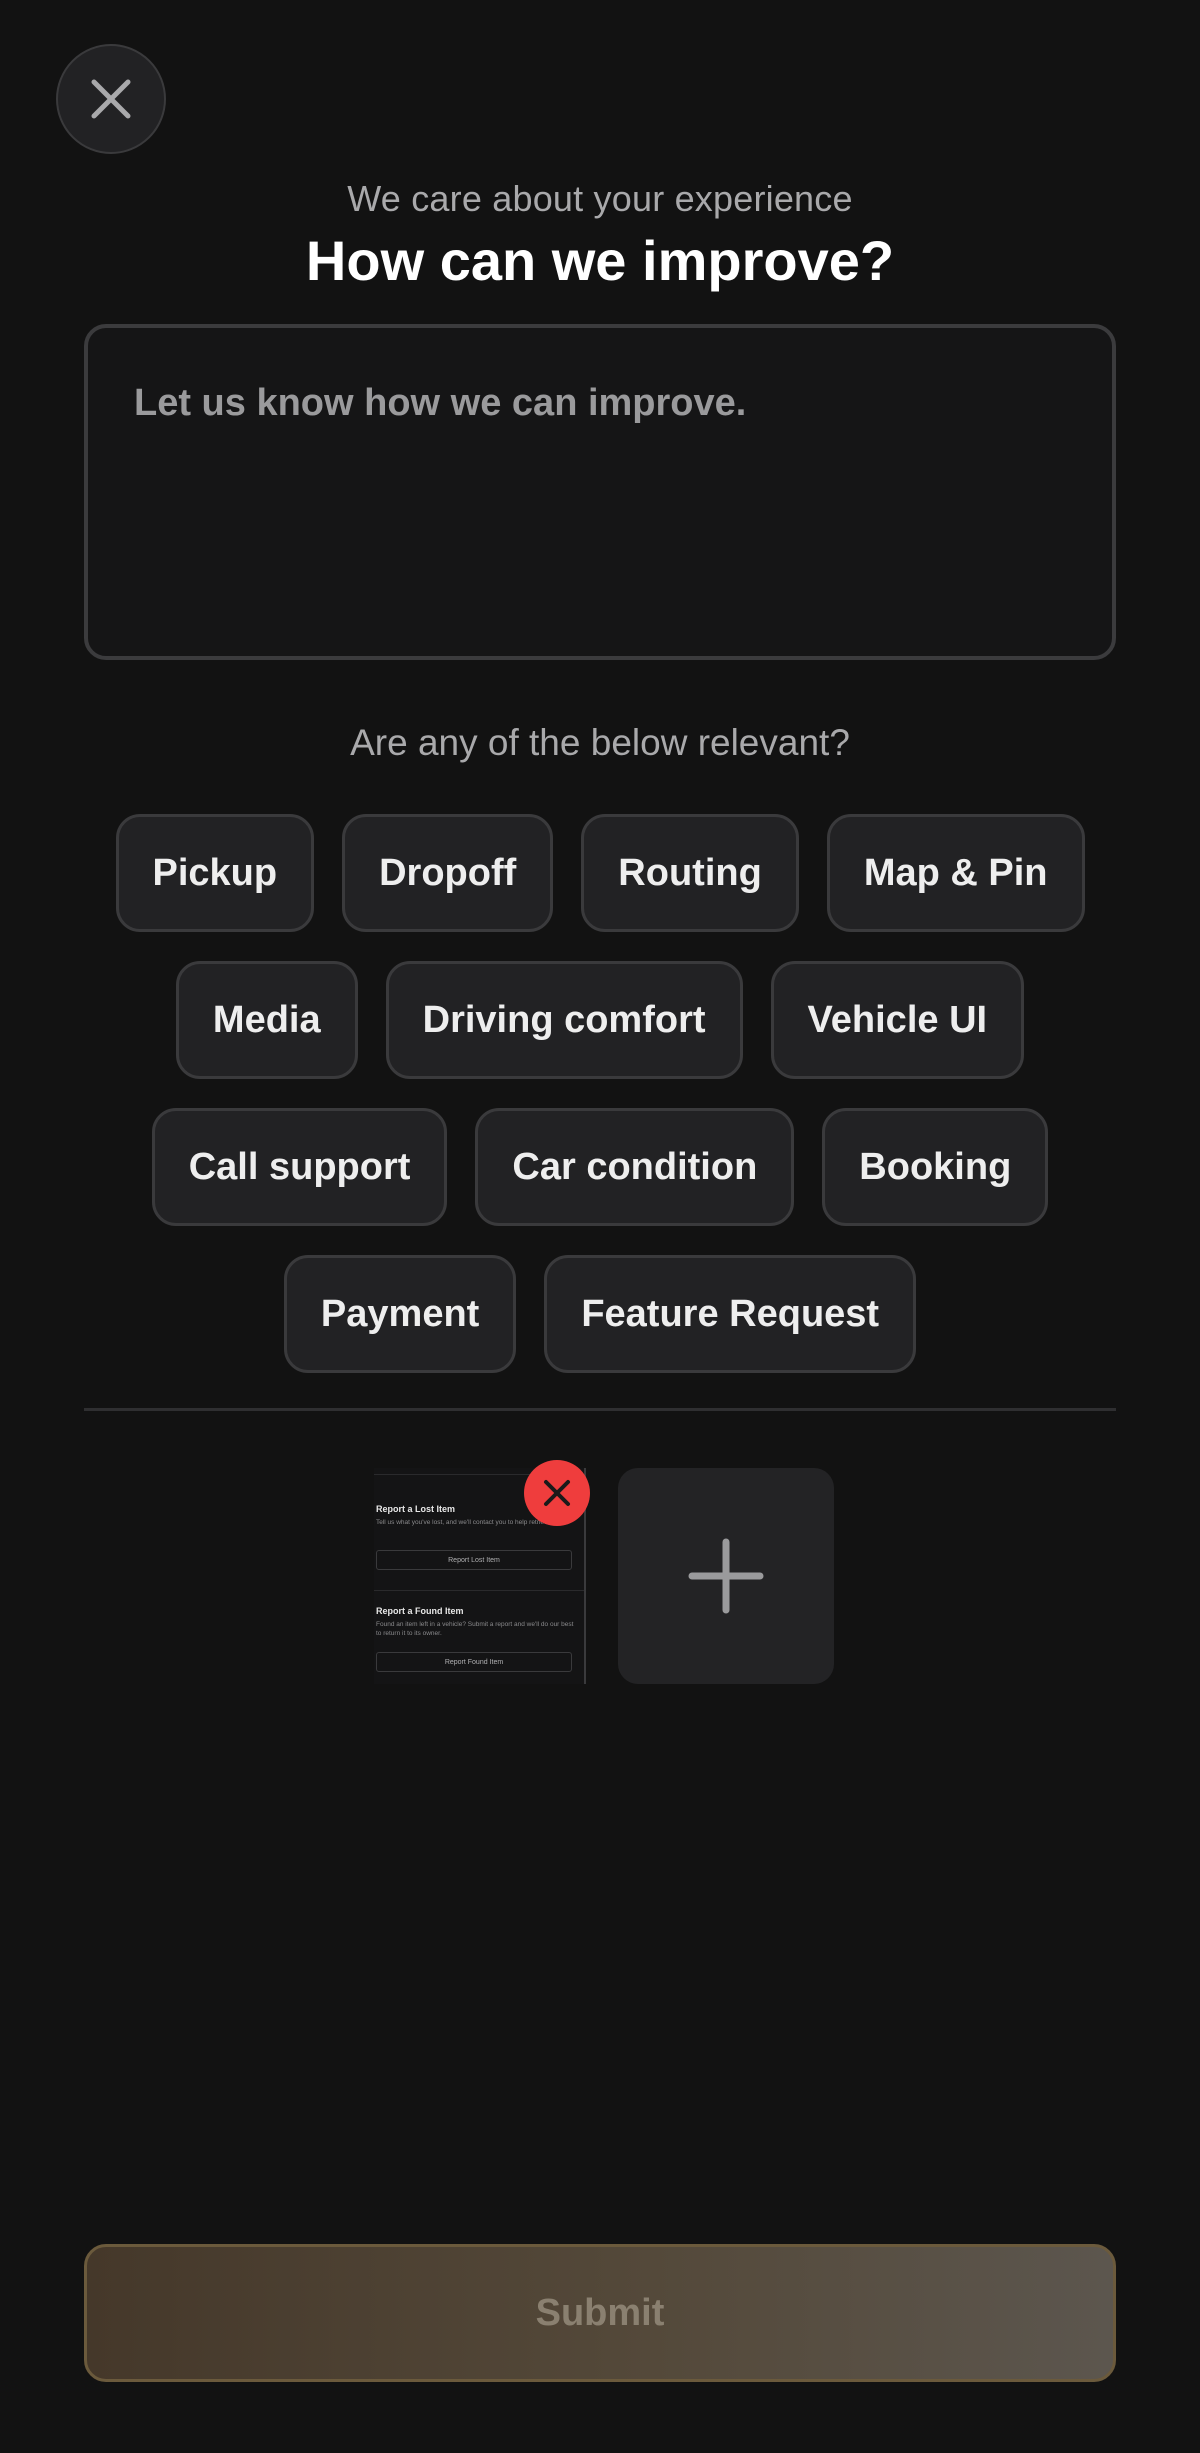 This screenshot has width=1200, height=2453. Describe the element at coordinates (266, 1020) in the screenshot. I see `chip-media: Media` at that location.